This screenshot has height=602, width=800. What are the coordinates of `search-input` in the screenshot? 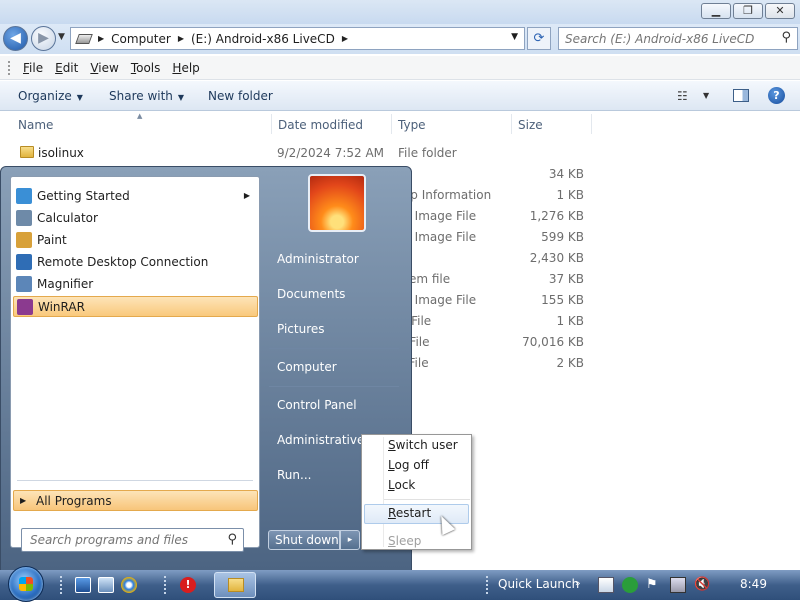 It's located at (664, 38).